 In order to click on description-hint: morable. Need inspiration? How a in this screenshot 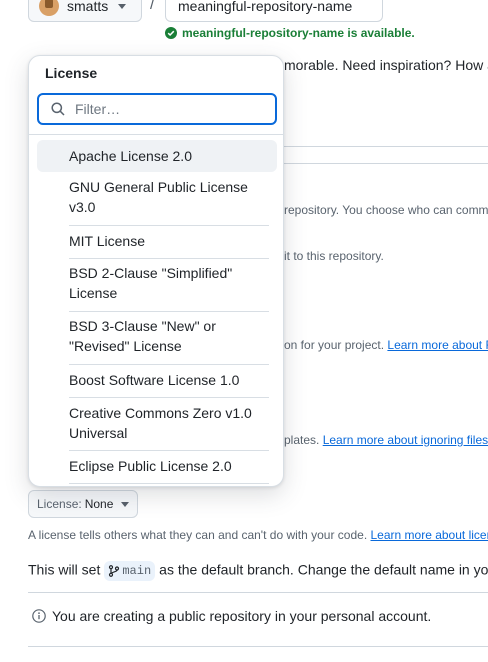, I will do `click(386, 65)`.